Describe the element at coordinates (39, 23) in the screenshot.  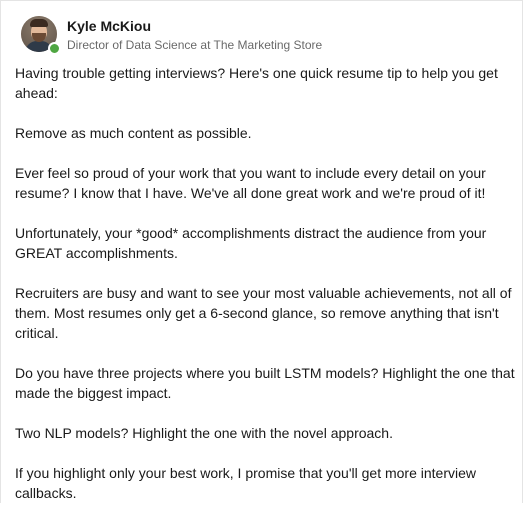
I see `avatar-hair` at that location.